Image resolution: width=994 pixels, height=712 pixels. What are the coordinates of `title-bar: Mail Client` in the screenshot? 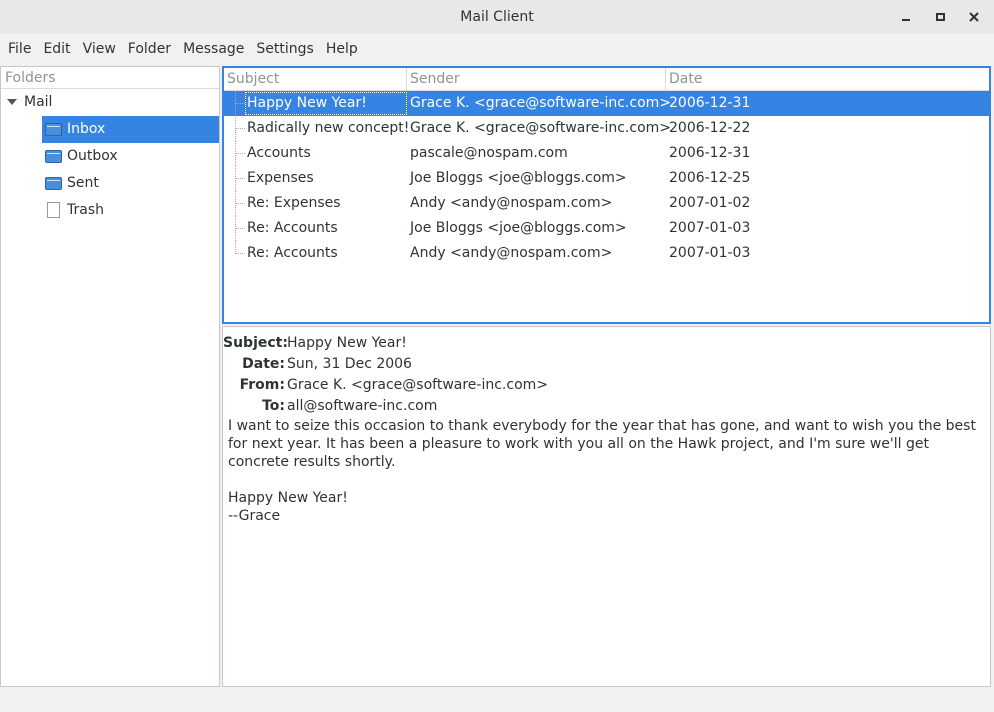 It's located at (497, 17).